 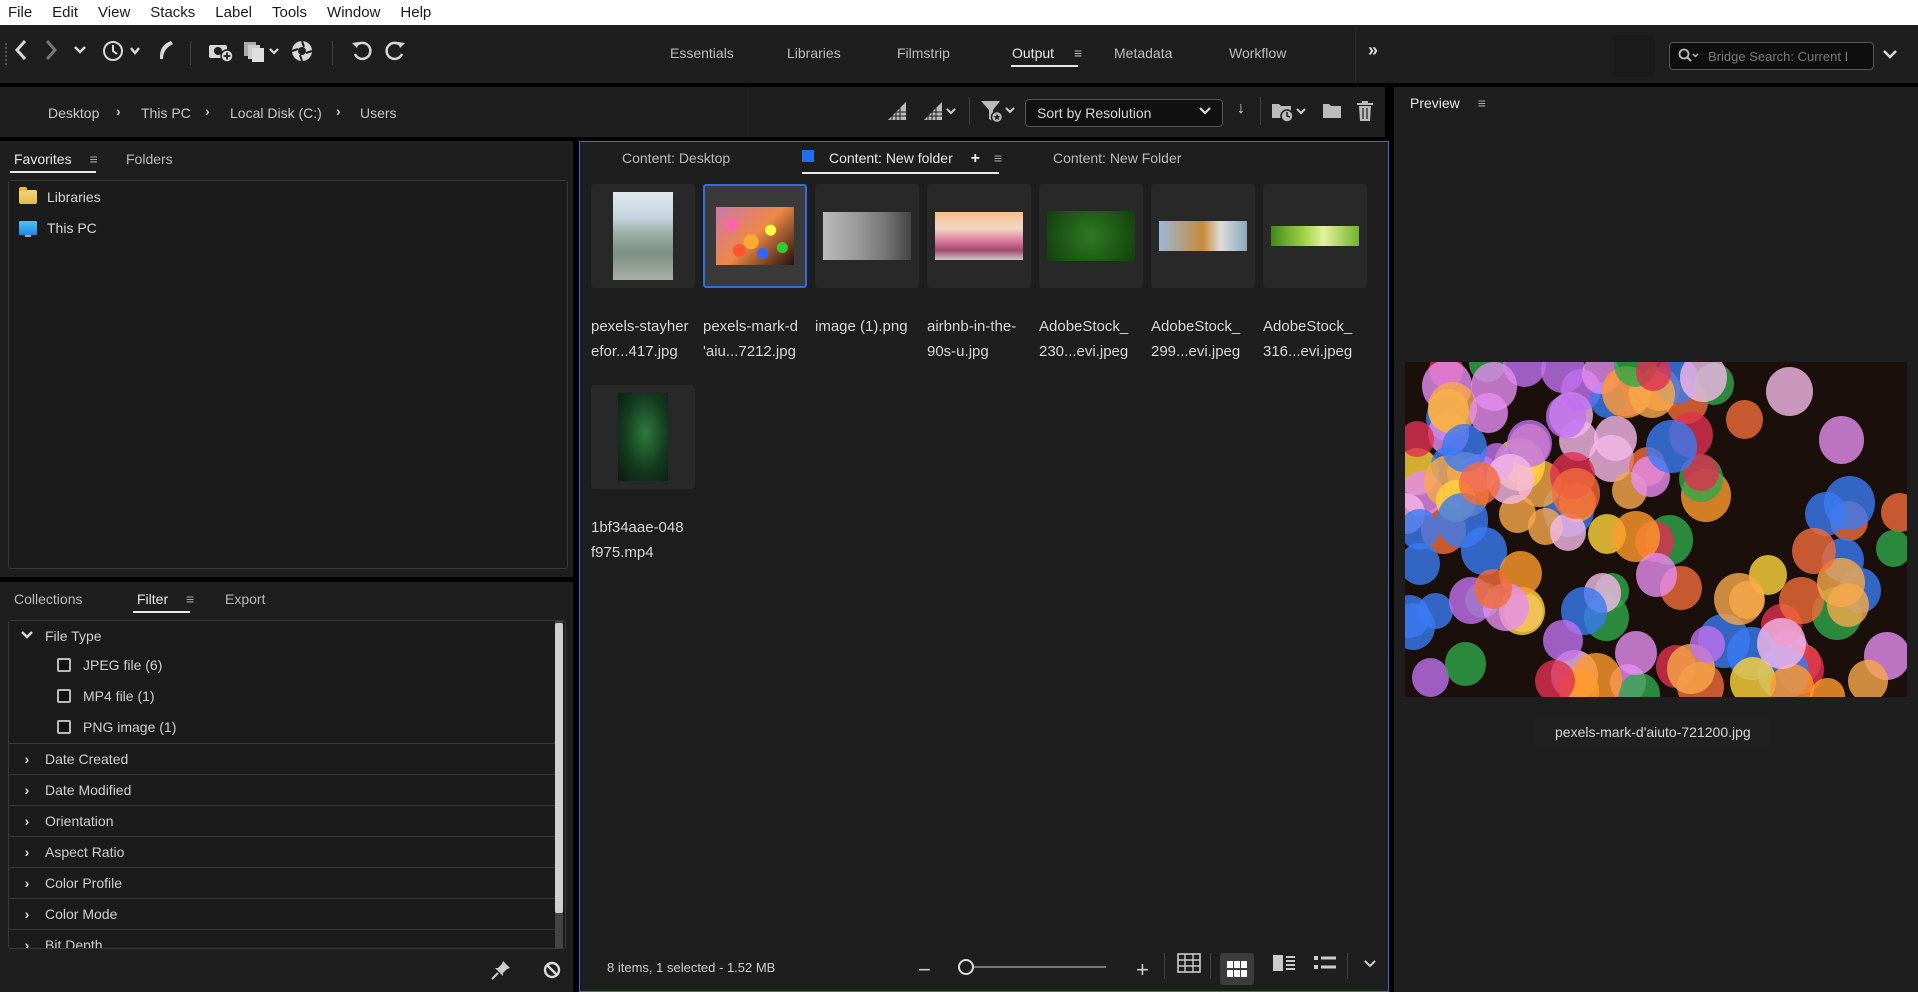 What do you see at coordinates (353, 12) in the screenshot?
I see `menu-window: Window` at bounding box center [353, 12].